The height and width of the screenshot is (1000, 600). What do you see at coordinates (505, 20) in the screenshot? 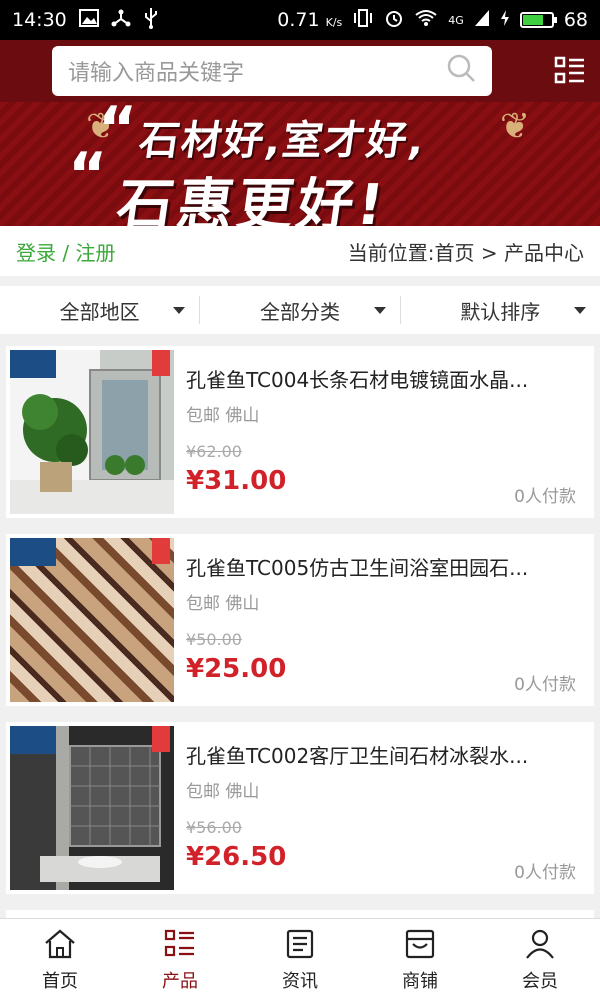
I see `charging-icon` at bounding box center [505, 20].